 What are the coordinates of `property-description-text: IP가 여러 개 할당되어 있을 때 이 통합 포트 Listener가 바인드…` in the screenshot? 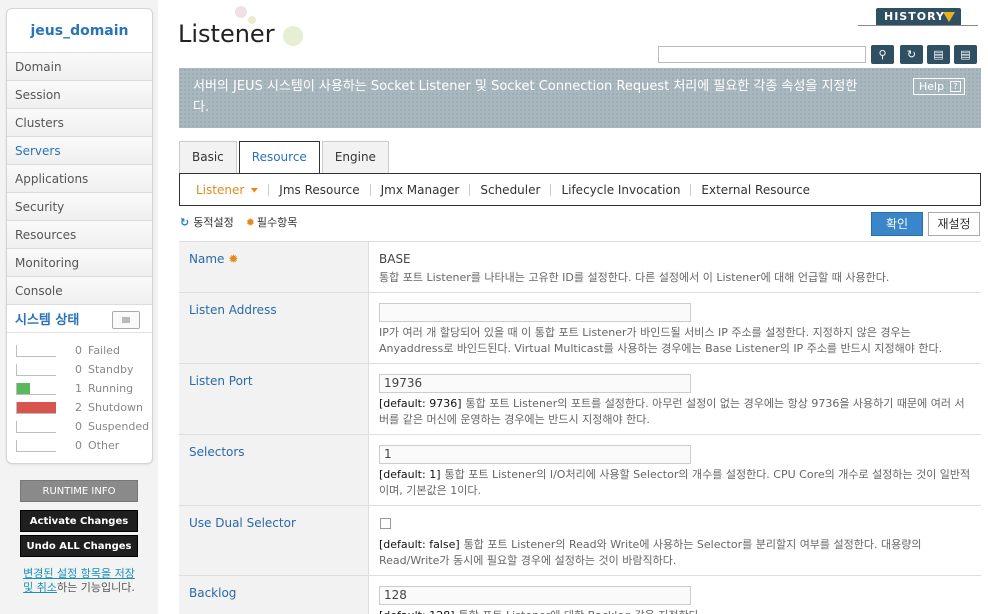 It's located at (661, 340).